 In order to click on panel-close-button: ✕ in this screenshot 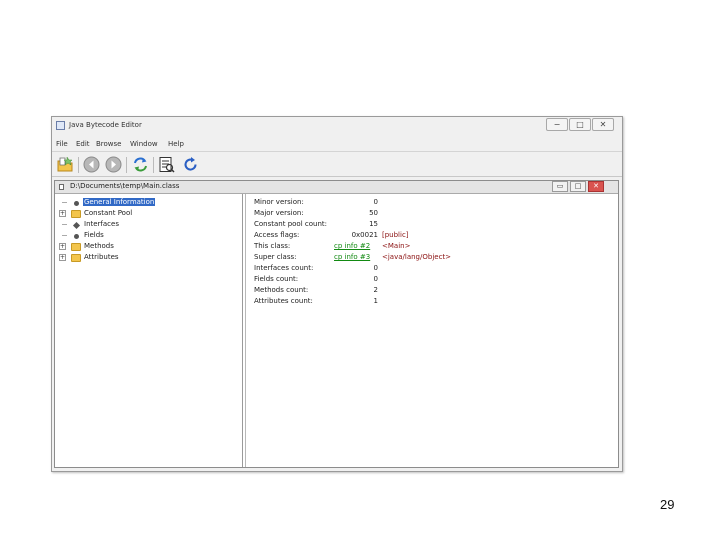, I will do `click(596, 186)`.